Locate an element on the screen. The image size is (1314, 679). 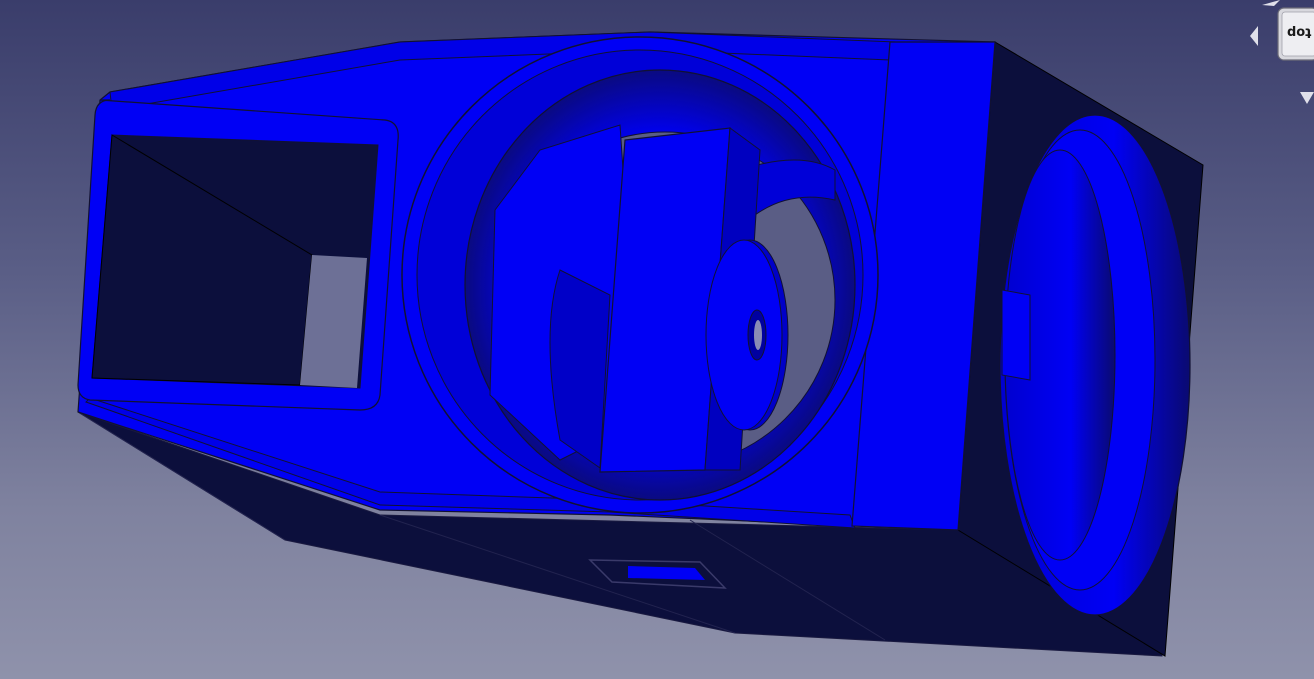
navcube-arrow-top-icon is located at coordinates (1271, 3).